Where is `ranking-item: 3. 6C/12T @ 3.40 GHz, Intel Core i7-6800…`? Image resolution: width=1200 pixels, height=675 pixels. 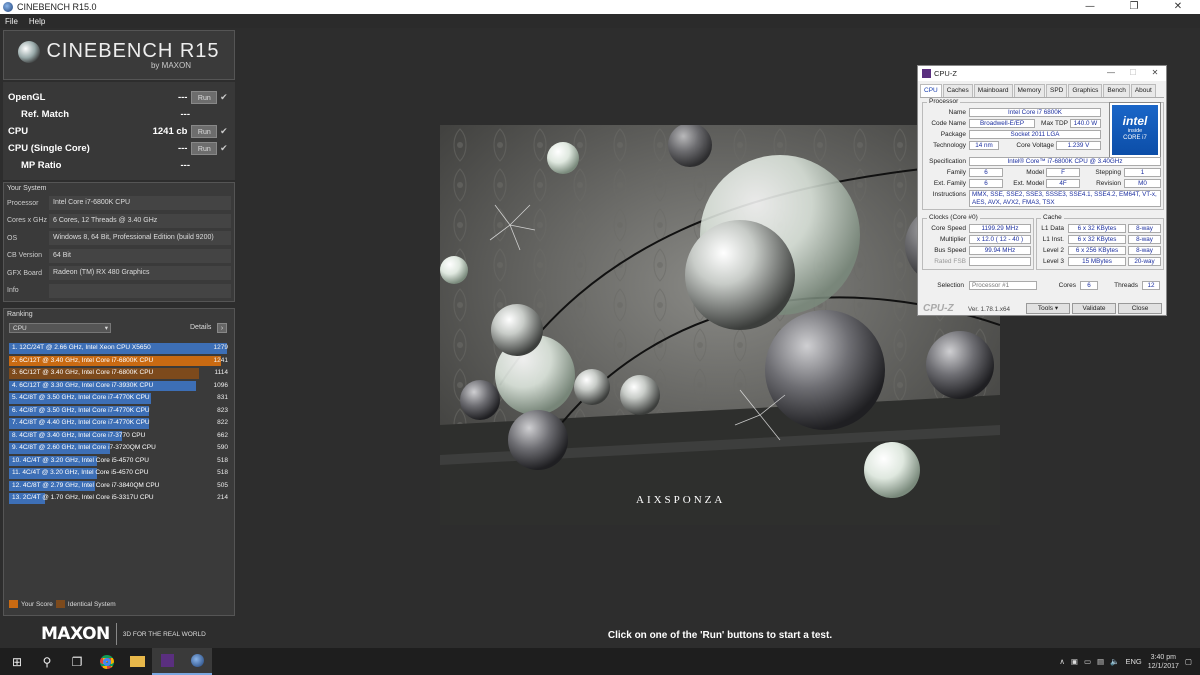
ranking-item: 3. 6C/12T @ 3.40 GHz, Intel Core i7-6800… is located at coordinates (120, 373).